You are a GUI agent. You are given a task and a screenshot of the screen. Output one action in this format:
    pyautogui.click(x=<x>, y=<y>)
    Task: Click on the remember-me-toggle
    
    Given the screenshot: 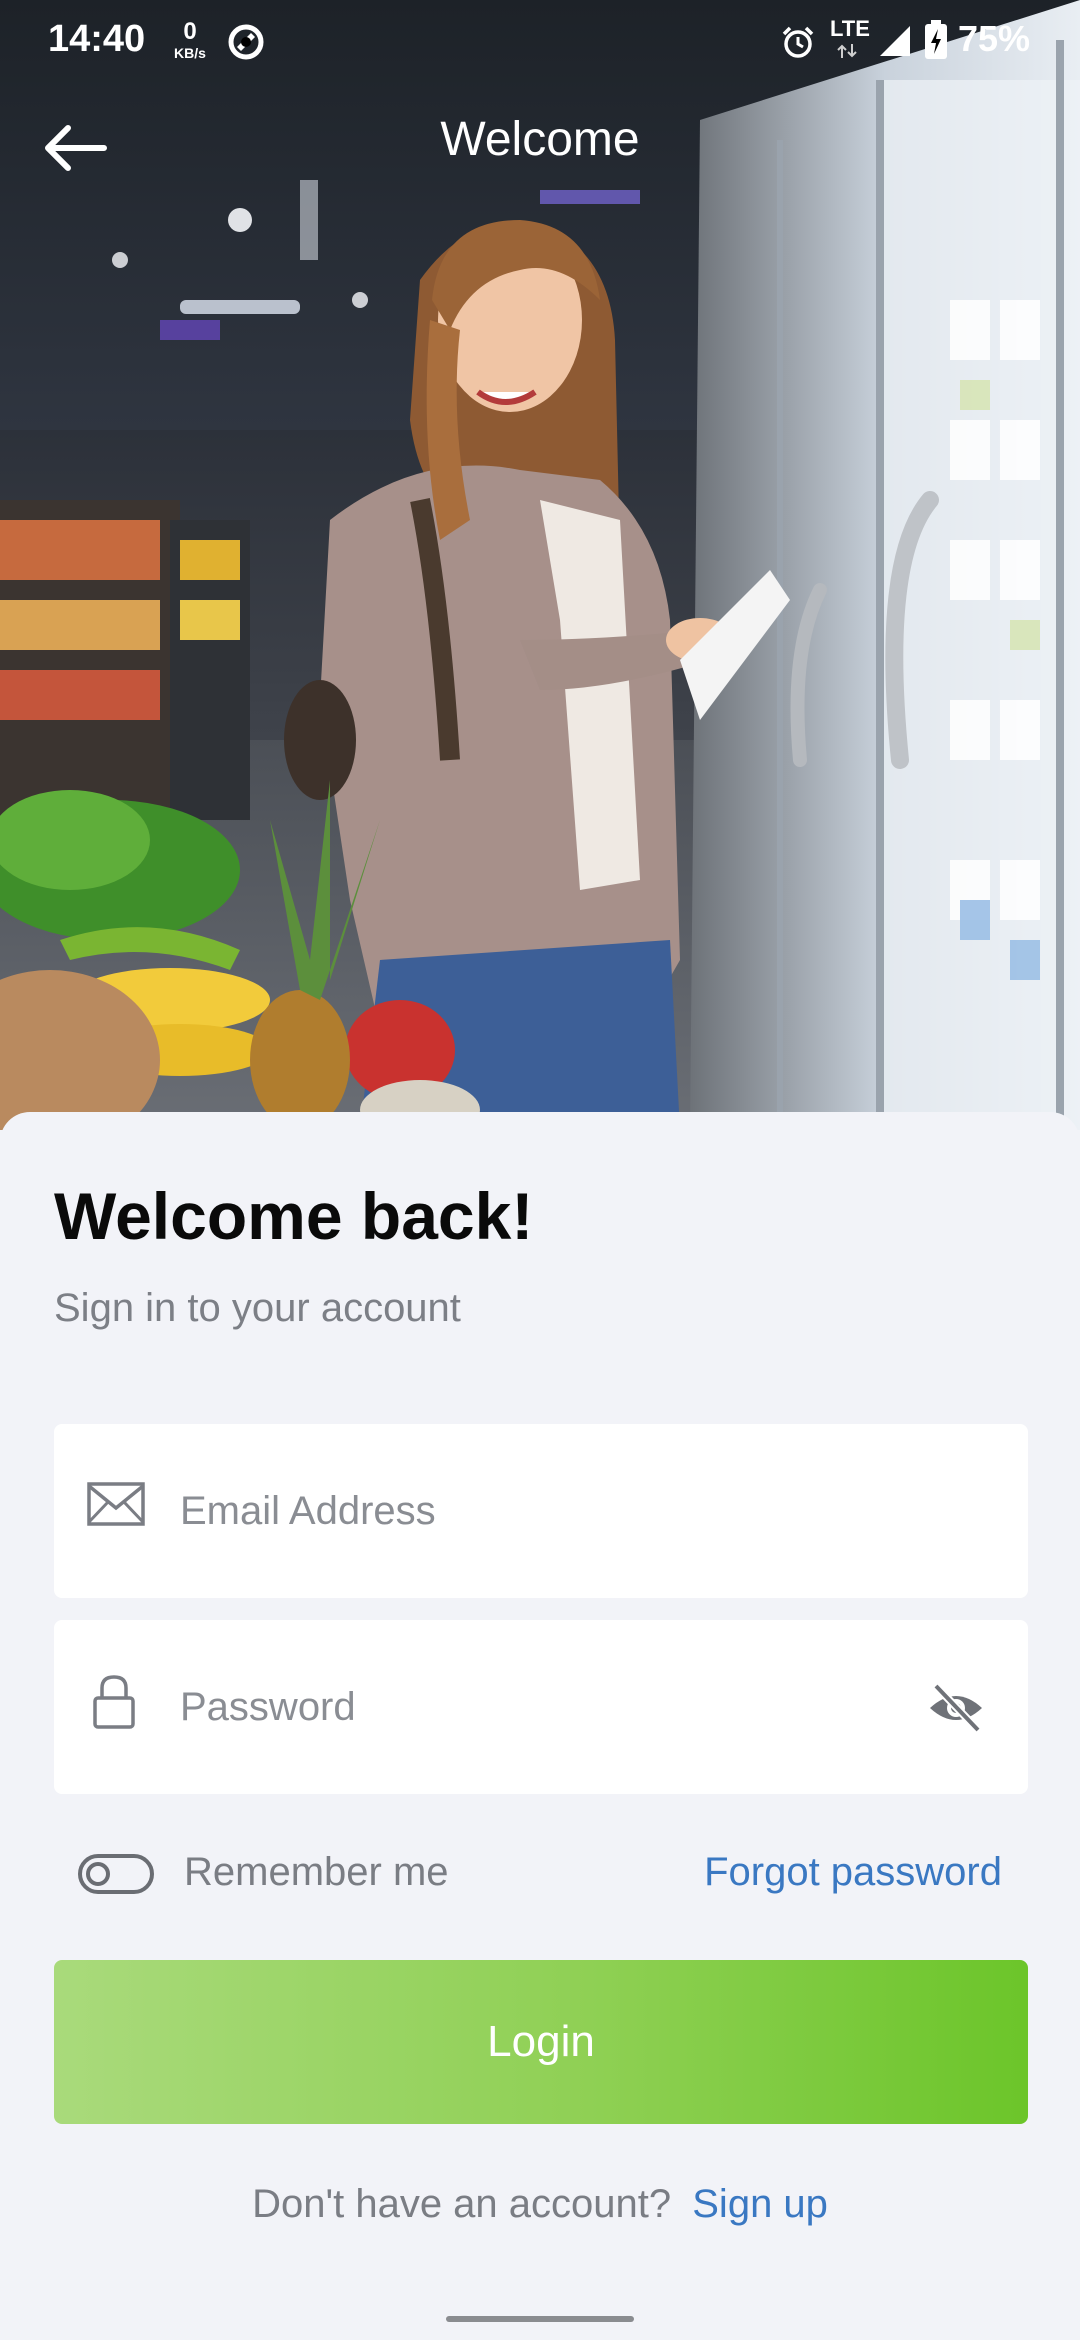 What is the action you would take?
    pyautogui.click(x=116, y=1874)
    